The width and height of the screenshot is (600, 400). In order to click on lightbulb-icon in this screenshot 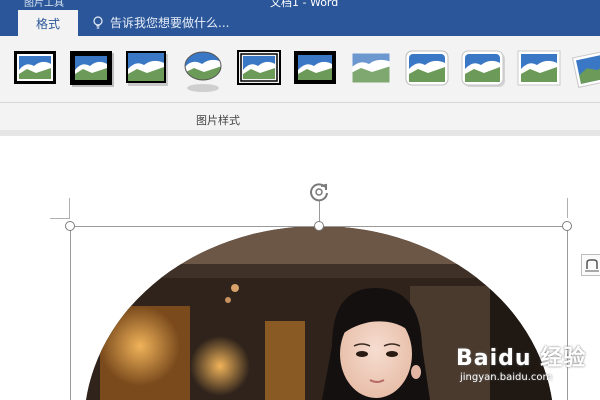, I will do `click(98, 22)`.